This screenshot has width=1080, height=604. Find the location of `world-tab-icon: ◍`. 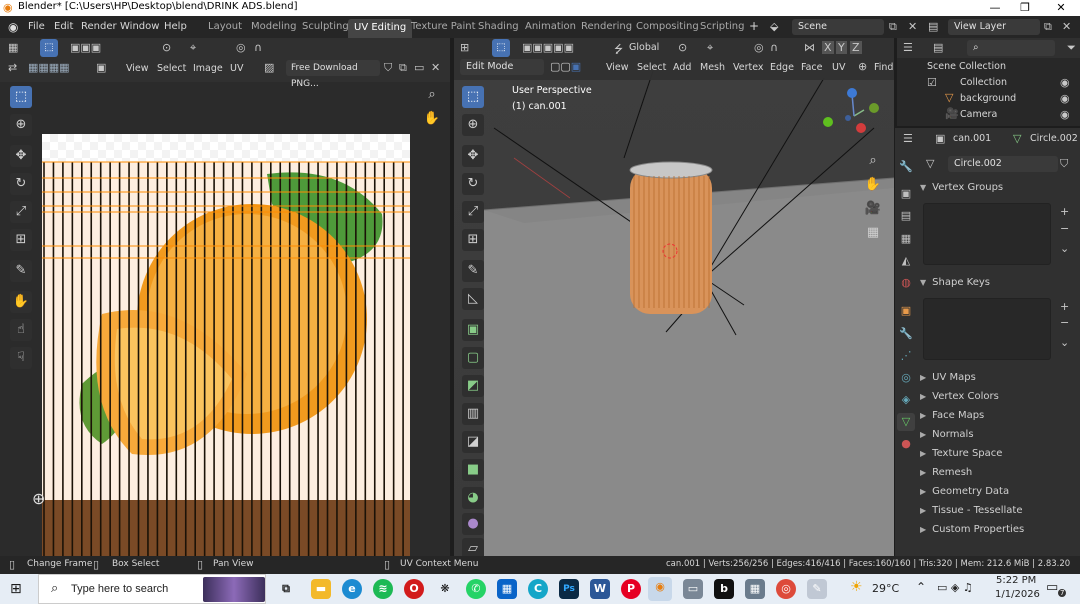

world-tab-icon: ◍ is located at coordinates (906, 283).